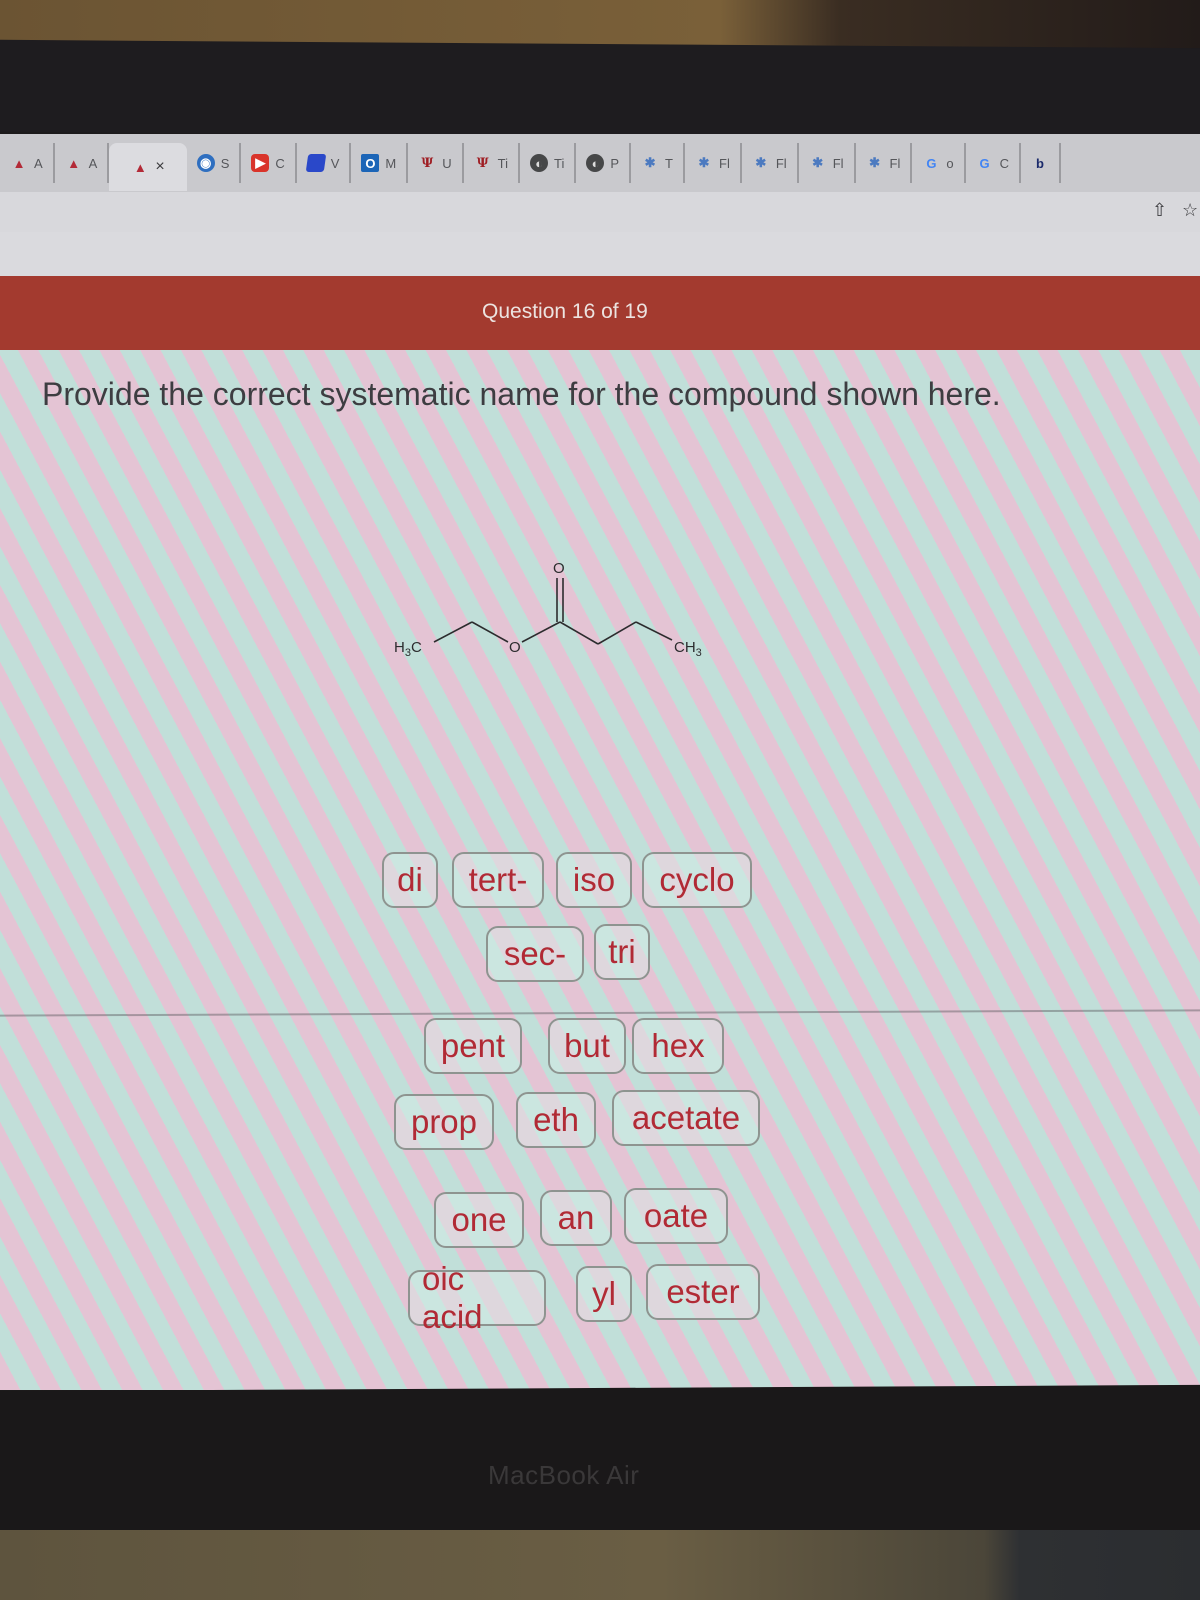 Image resolution: width=1200 pixels, height=1600 pixels. I want to click on bond-c5-c6, so click(654, 631).